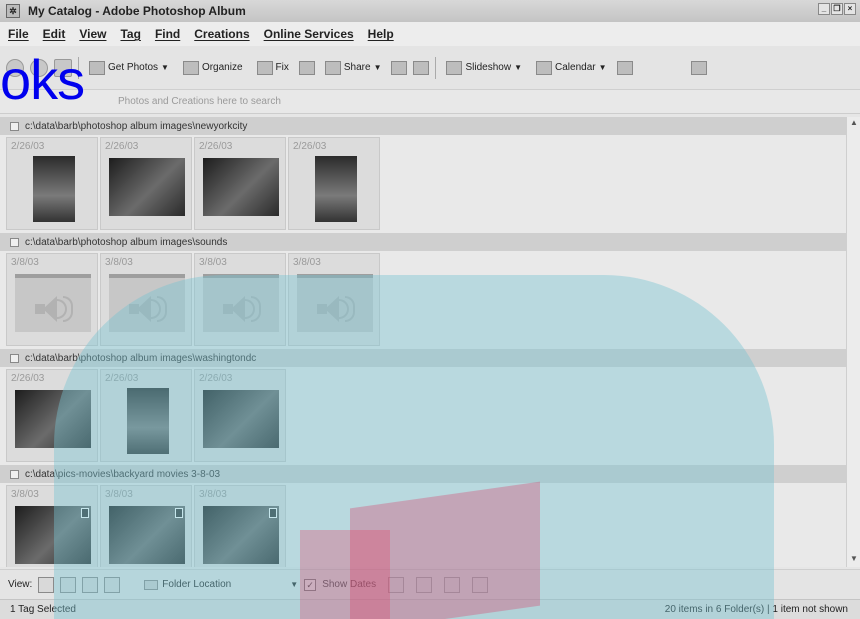  Describe the element at coordinates (624, 67) in the screenshot. I see `document-icon` at that location.